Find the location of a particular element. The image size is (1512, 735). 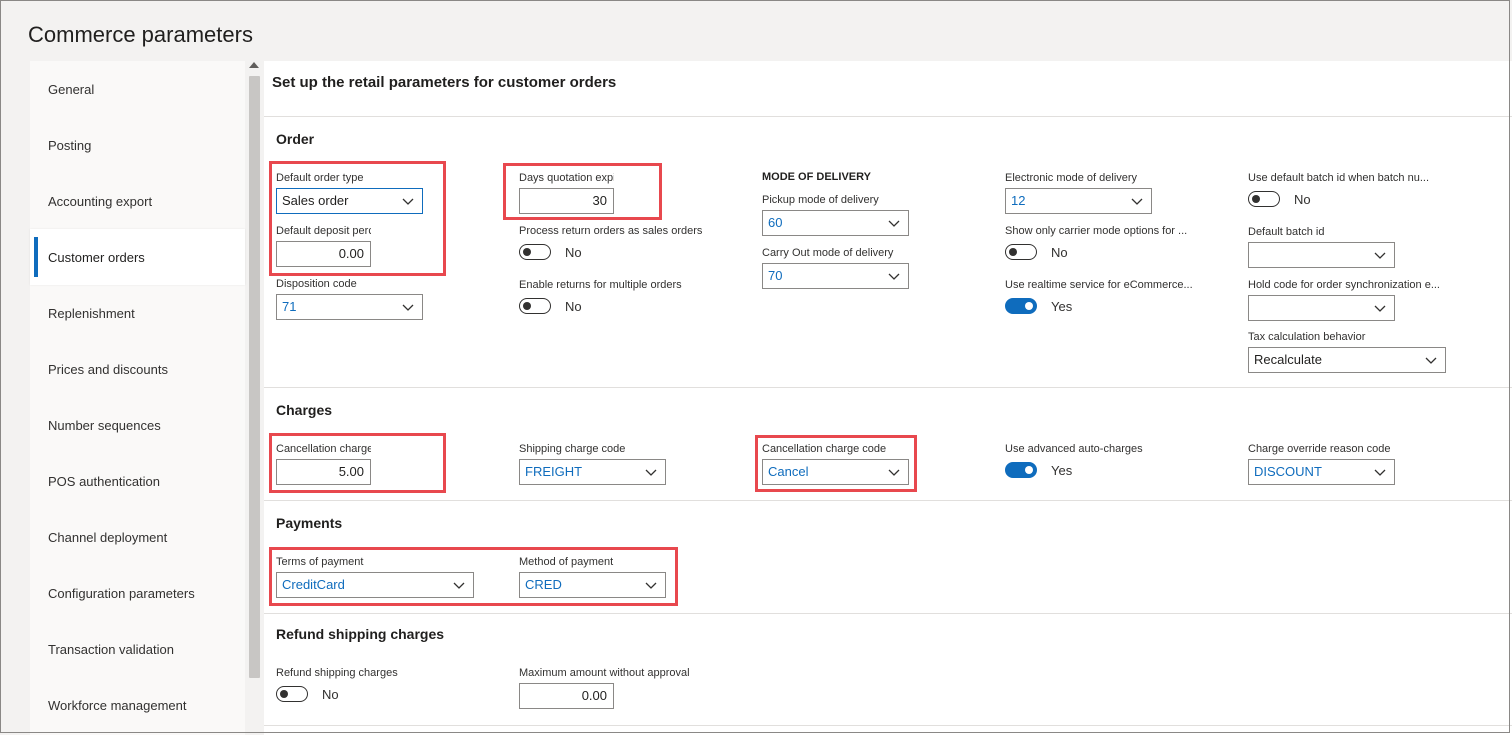

method-of-payment-field: Method of payment CRED is located at coordinates (592, 576).